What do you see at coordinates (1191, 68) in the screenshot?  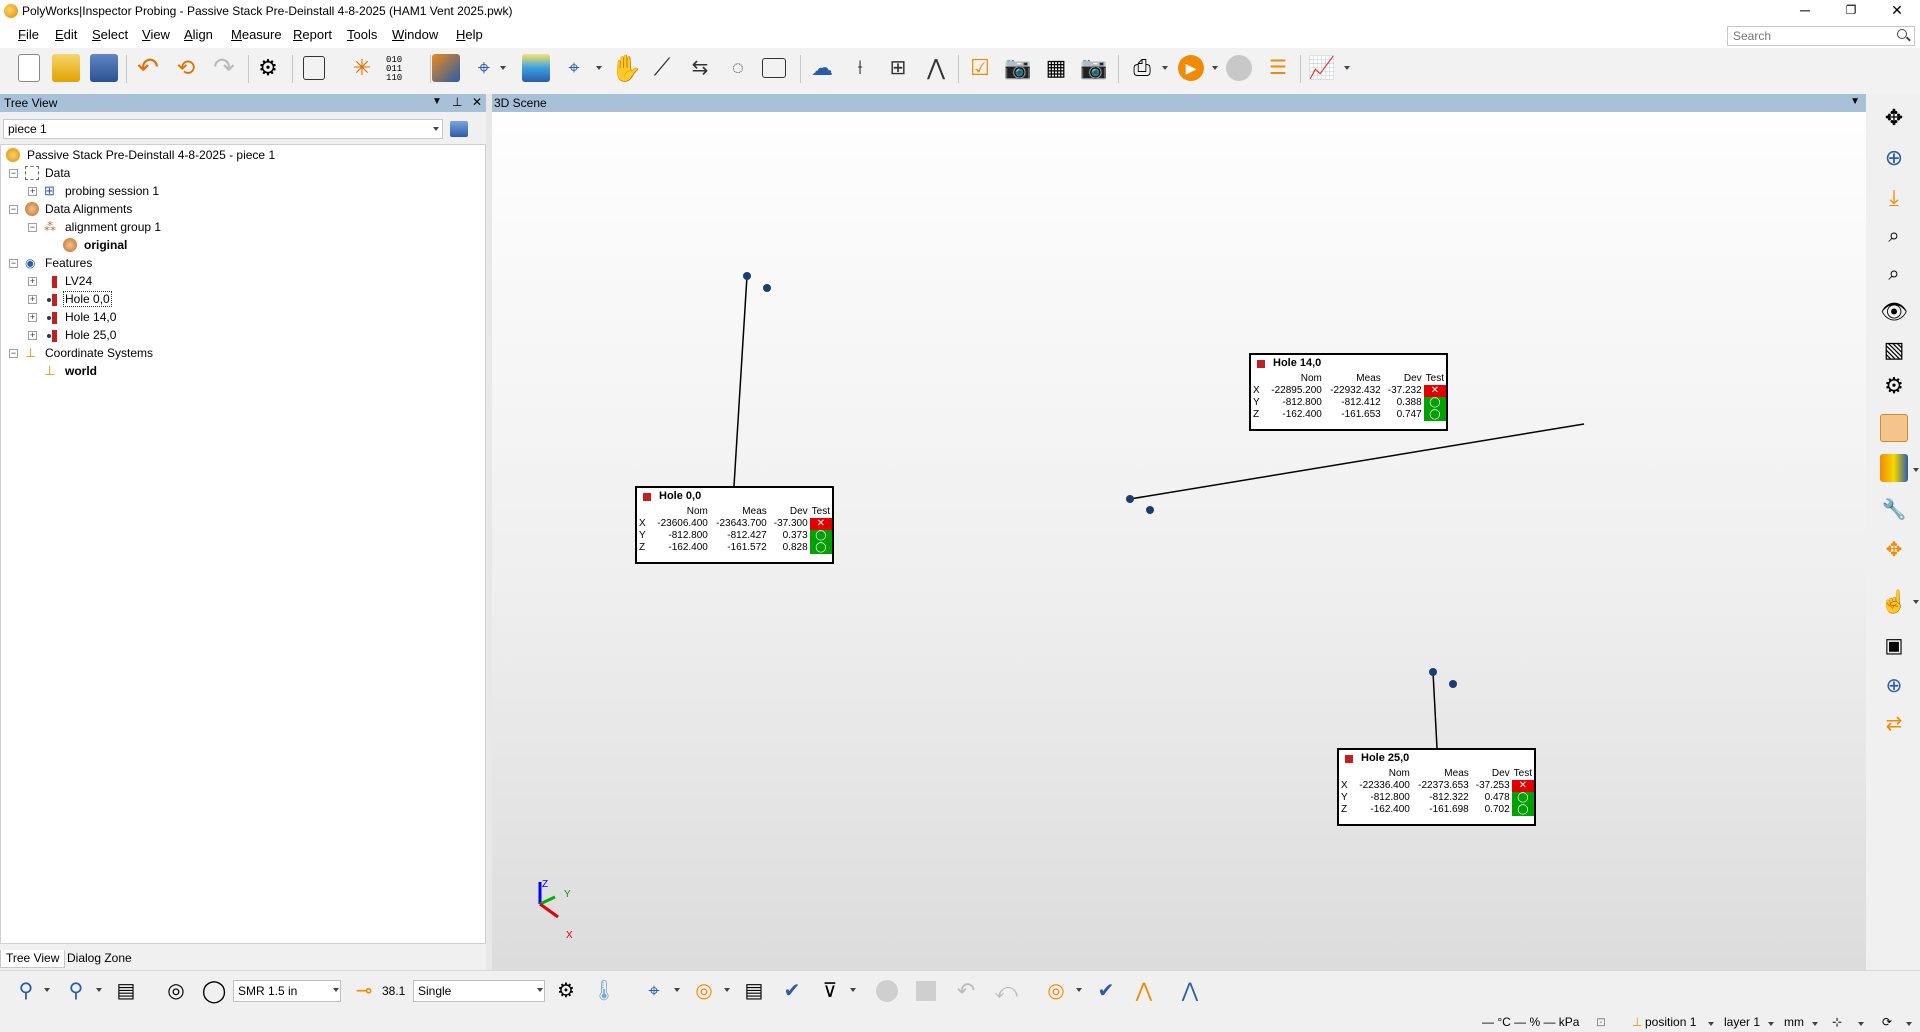 I see `play-icon: ▶` at bounding box center [1191, 68].